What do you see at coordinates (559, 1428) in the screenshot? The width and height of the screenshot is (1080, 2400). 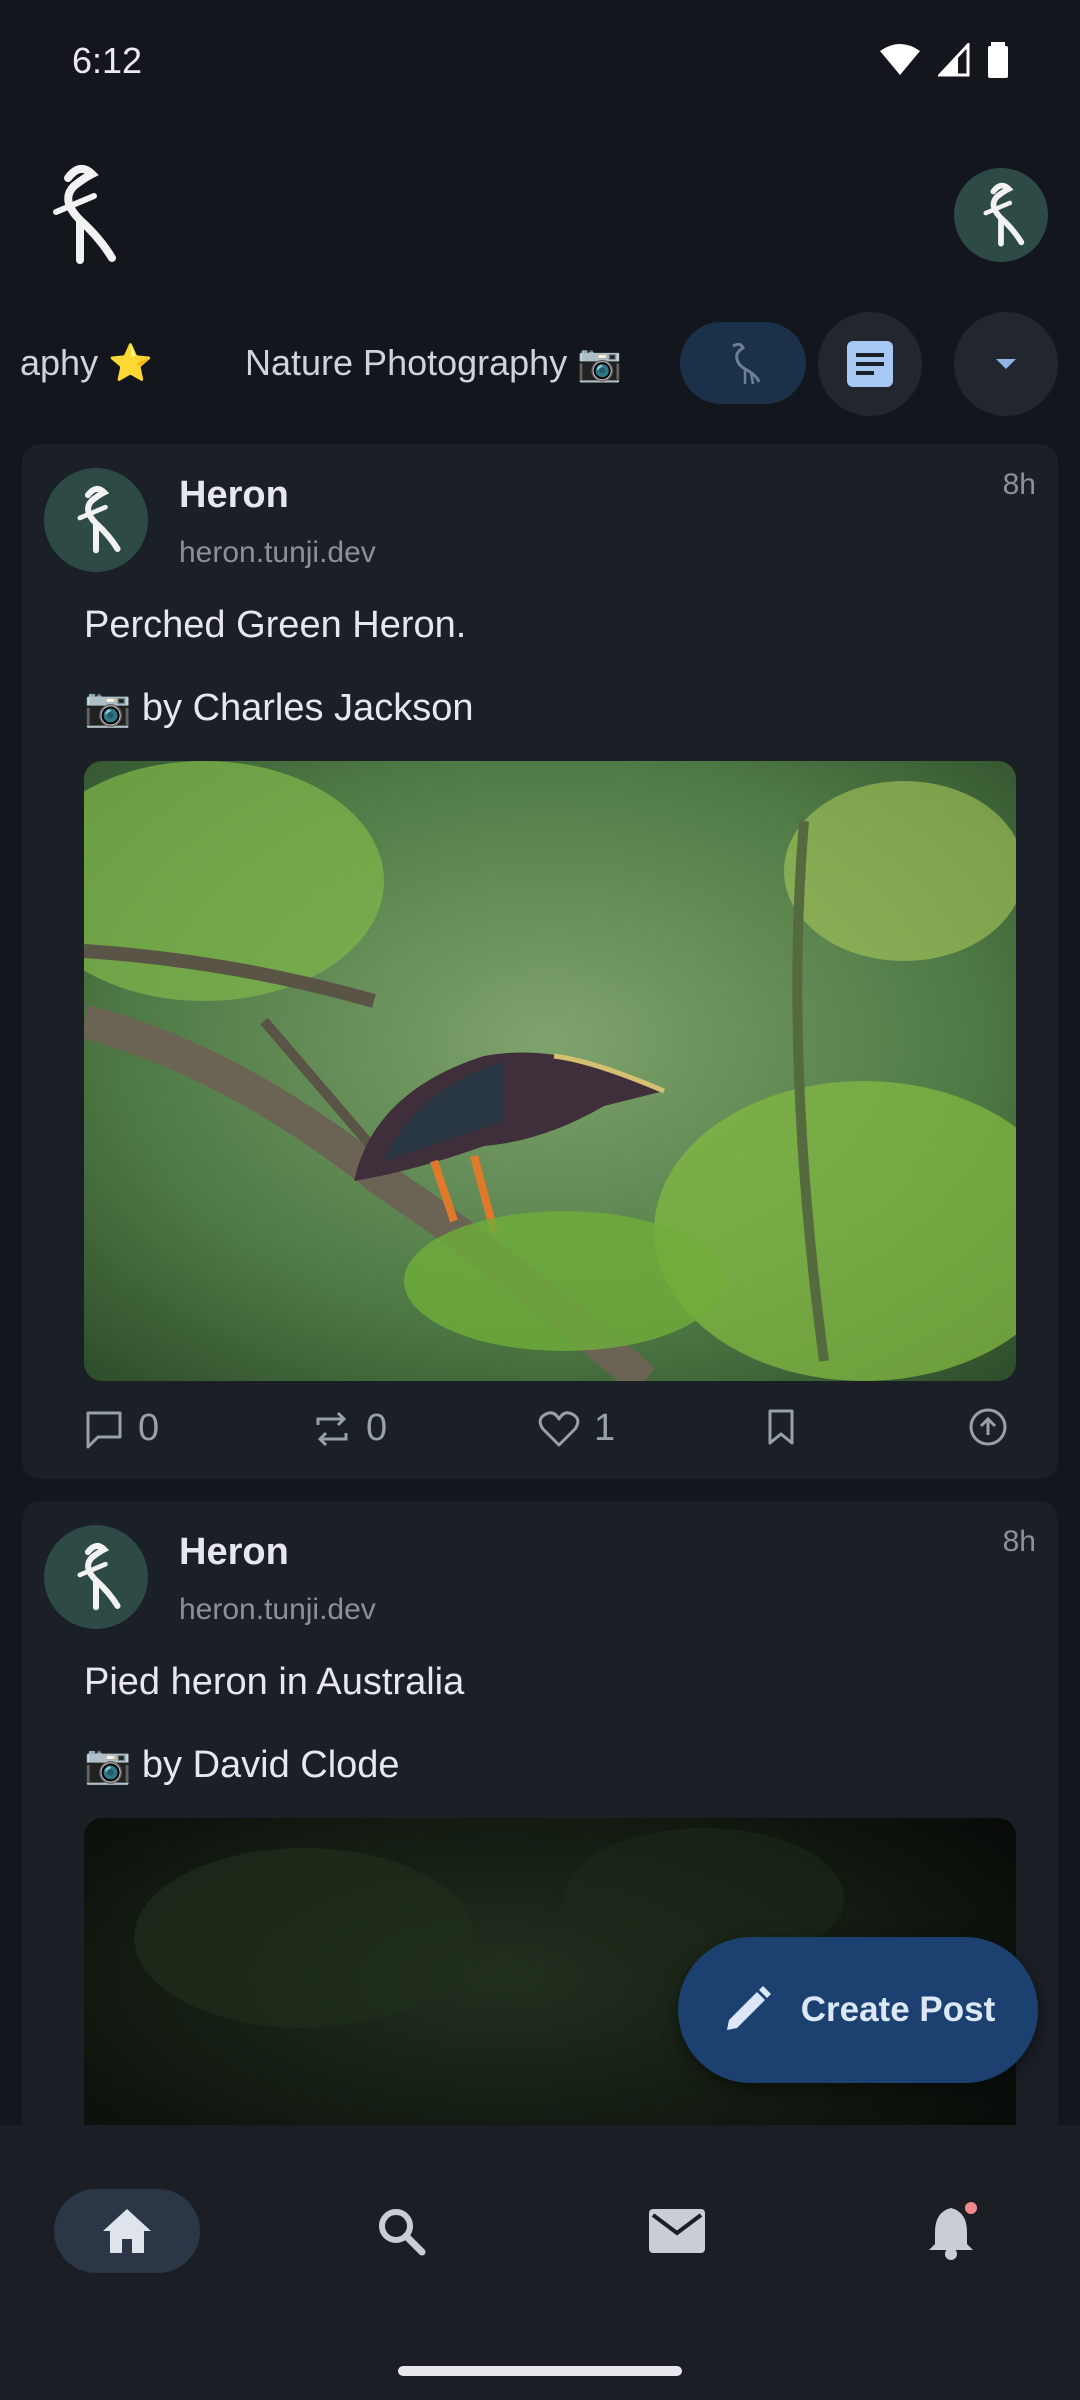 I see `heart-icon` at bounding box center [559, 1428].